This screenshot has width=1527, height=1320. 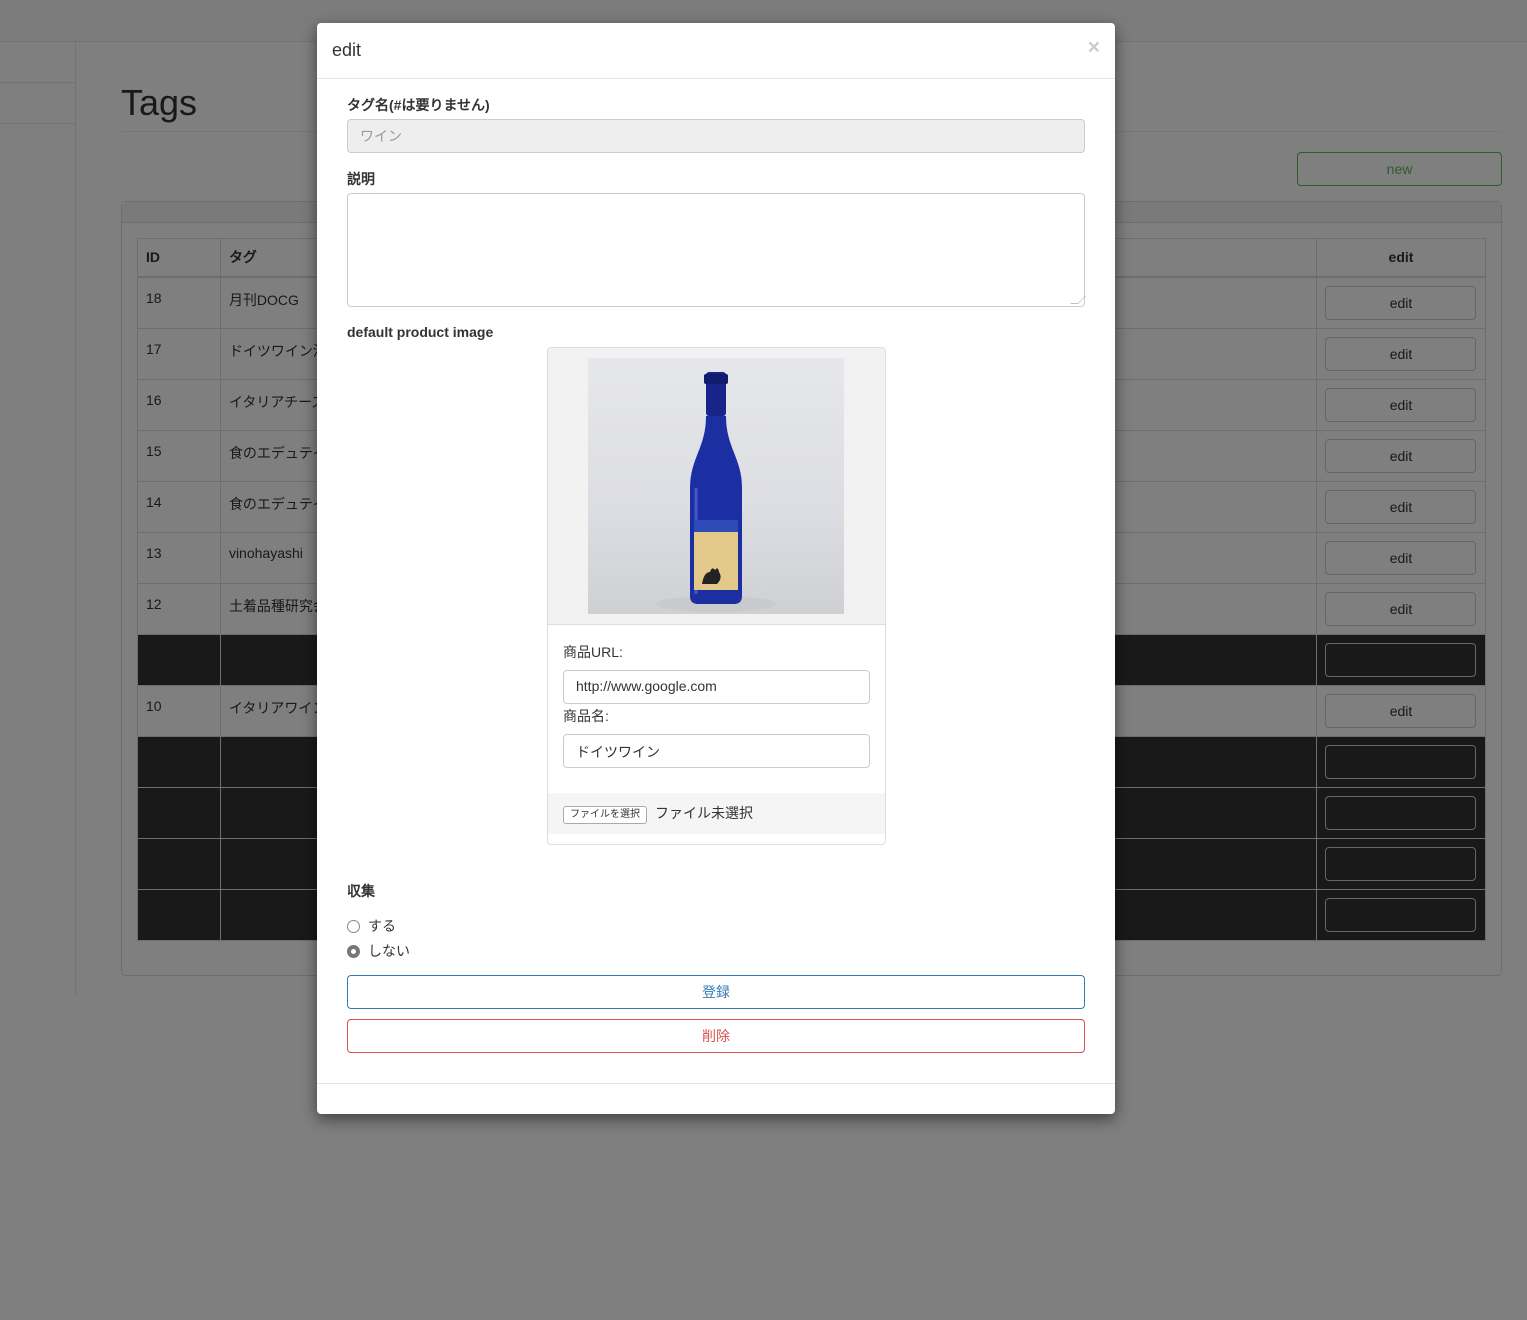 I want to click on collect-option-no: しない, so click(x=378, y=951).